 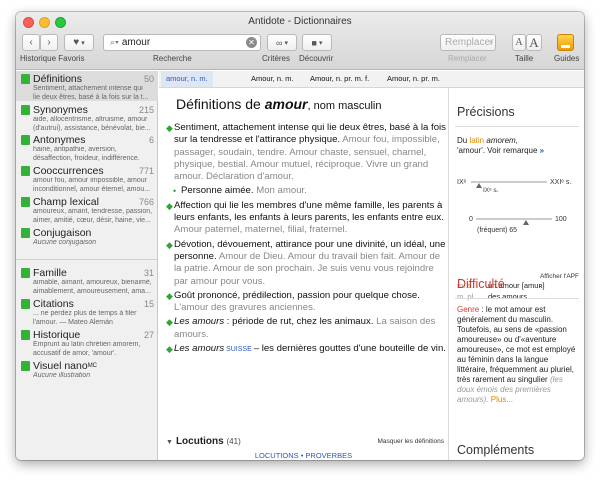 I want to click on forward-button: ›, so click(x=49, y=42).